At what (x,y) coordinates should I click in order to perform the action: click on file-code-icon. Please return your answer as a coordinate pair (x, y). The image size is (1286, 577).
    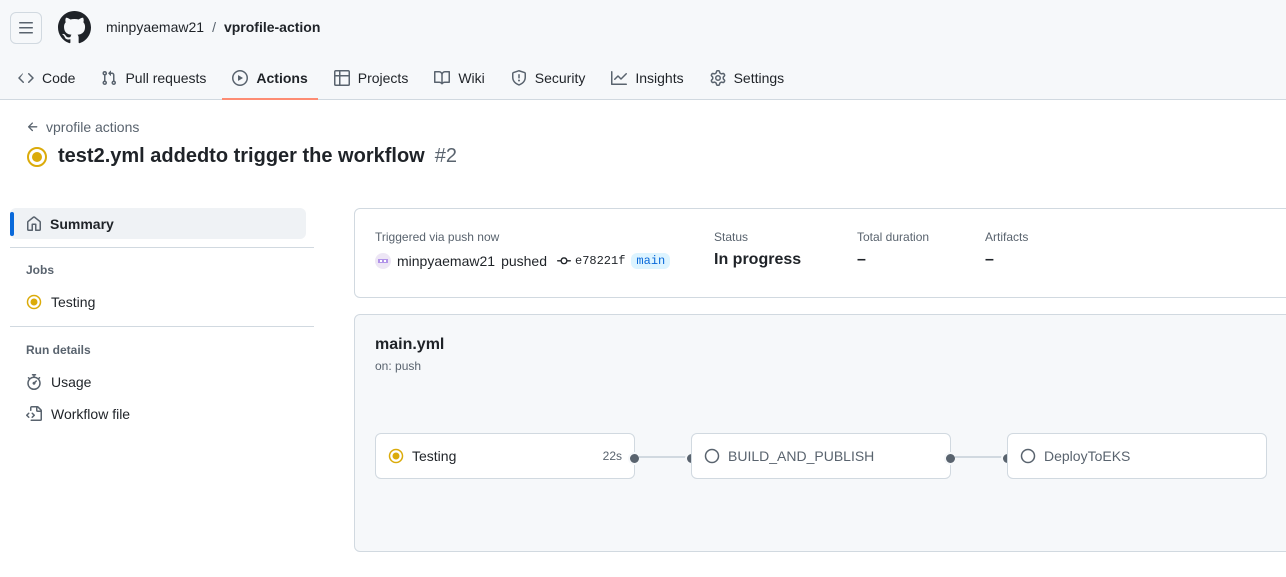
    Looking at the image, I should click on (34, 413).